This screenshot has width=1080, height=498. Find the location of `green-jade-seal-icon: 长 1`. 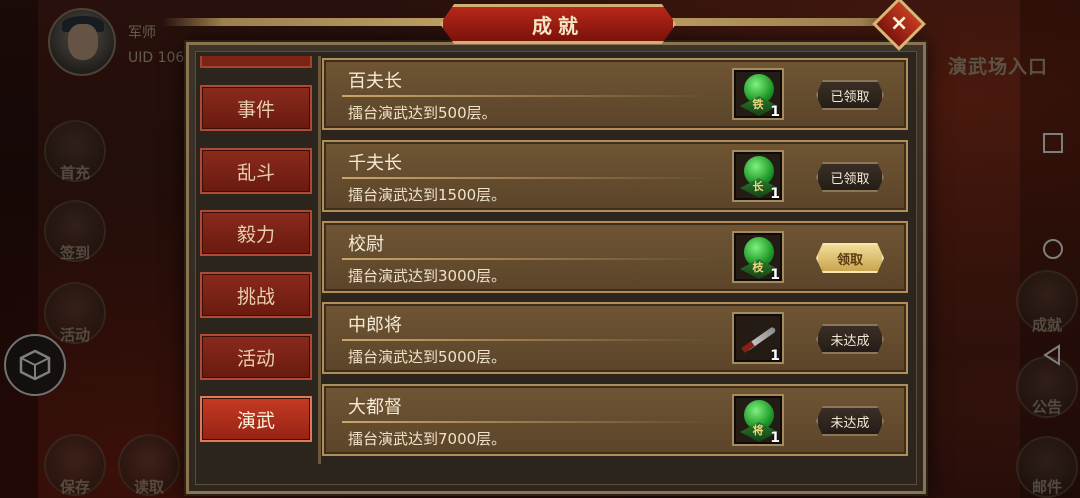

green-jade-seal-icon: 长 1 is located at coordinates (758, 176).